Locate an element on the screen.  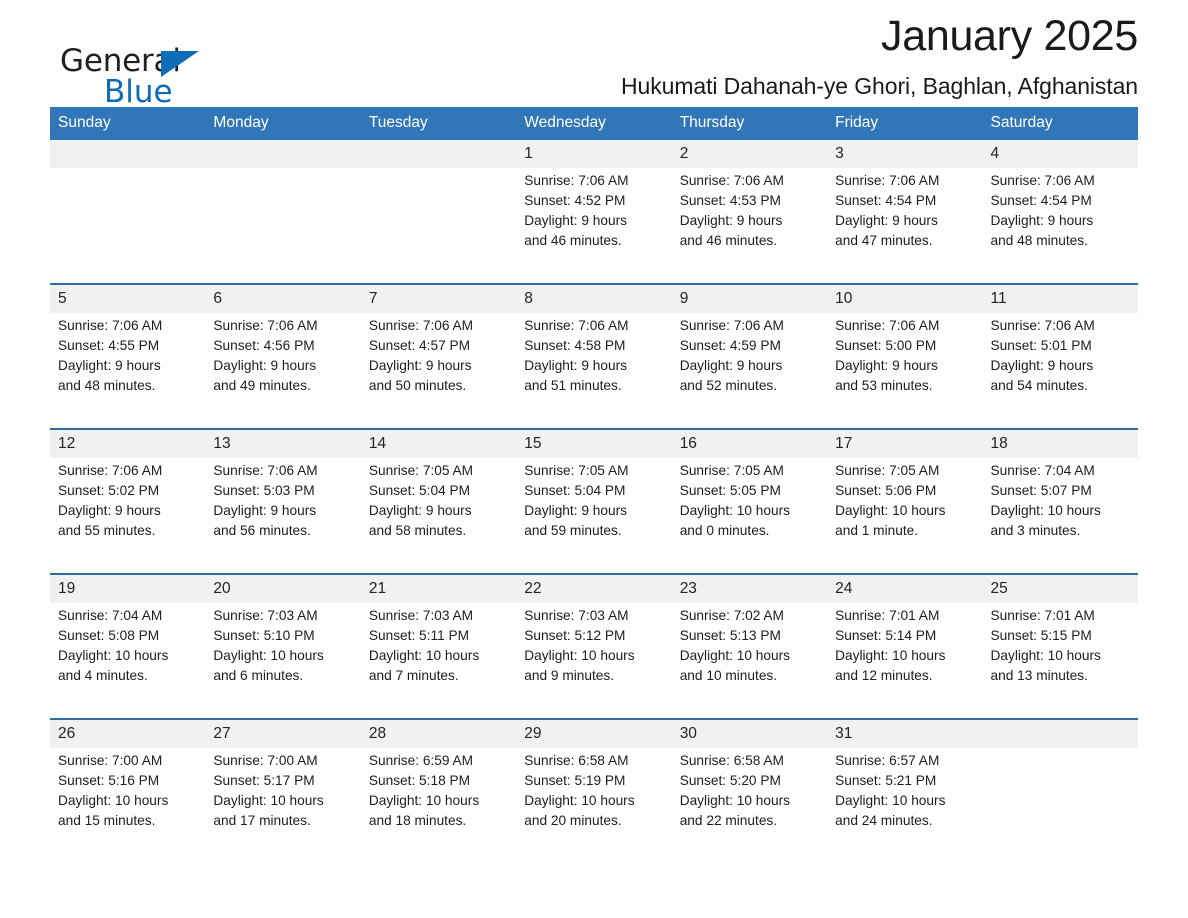
day-number: 1 is located at coordinates (594, 154).